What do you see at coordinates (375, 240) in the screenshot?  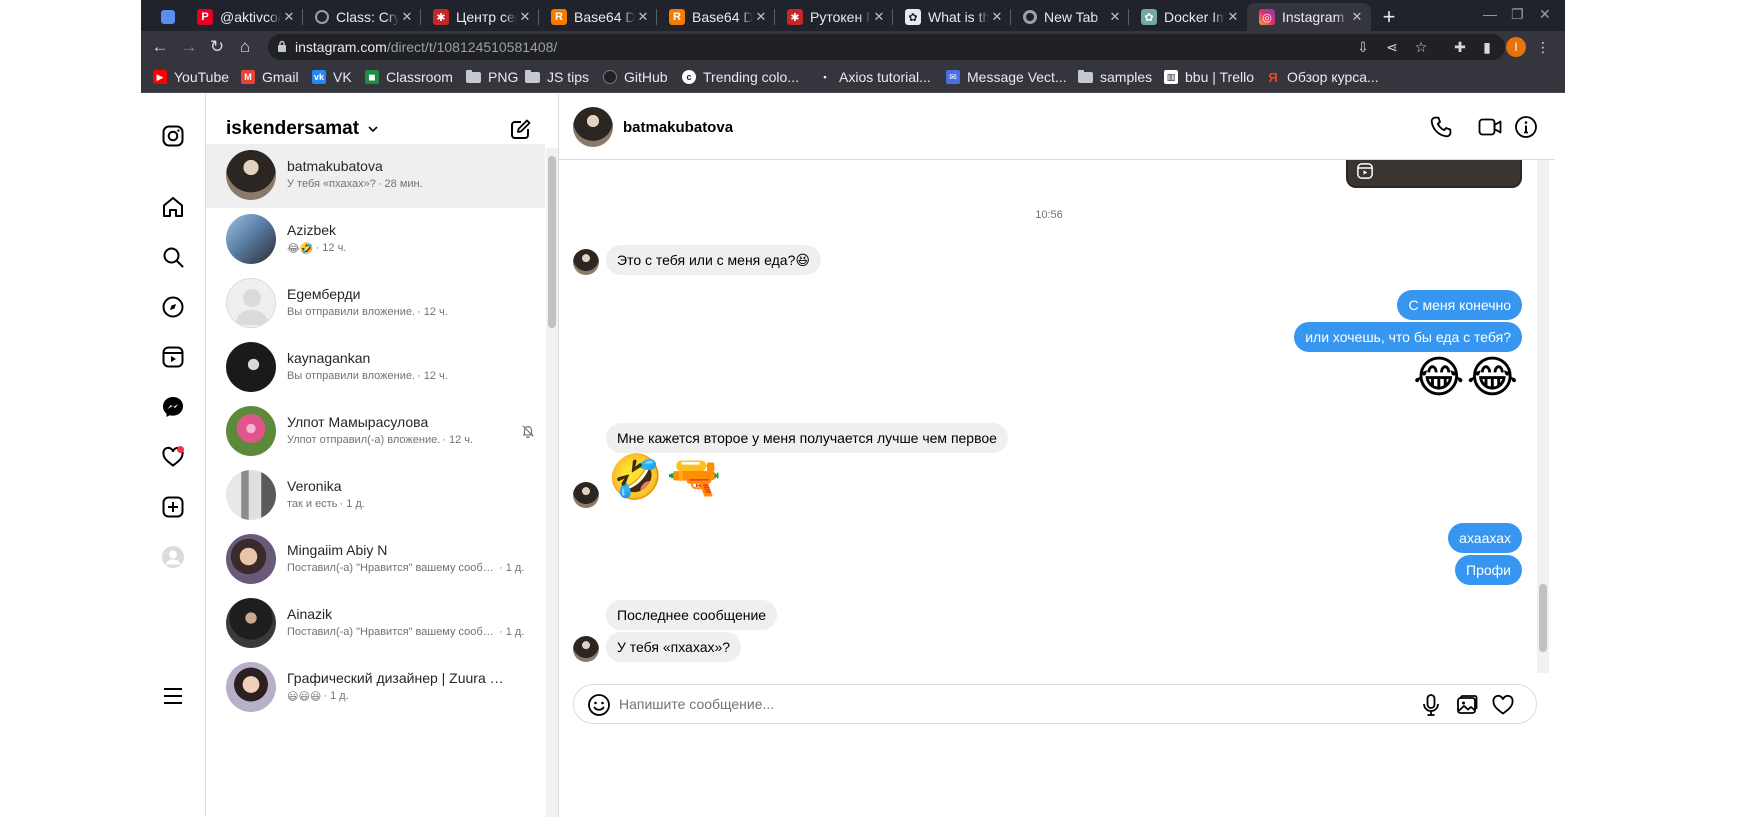 I see `conversation-item: Azizbek 😂🤣 · 12 ч.` at bounding box center [375, 240].